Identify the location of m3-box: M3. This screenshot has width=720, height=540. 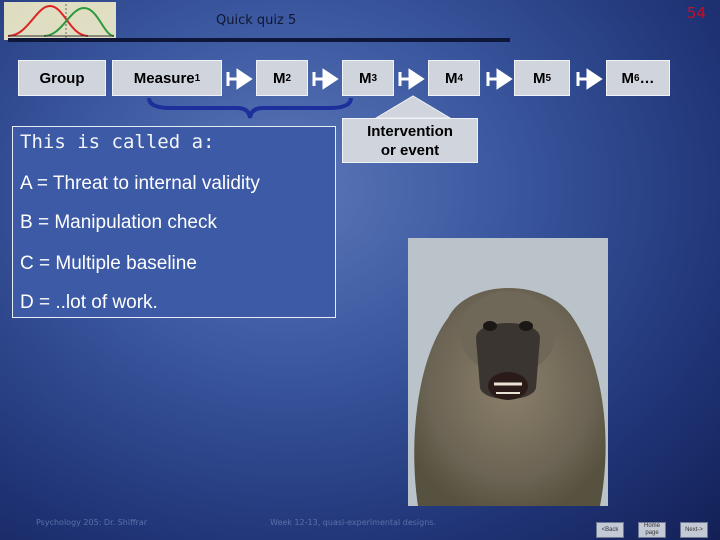
(368, 78).